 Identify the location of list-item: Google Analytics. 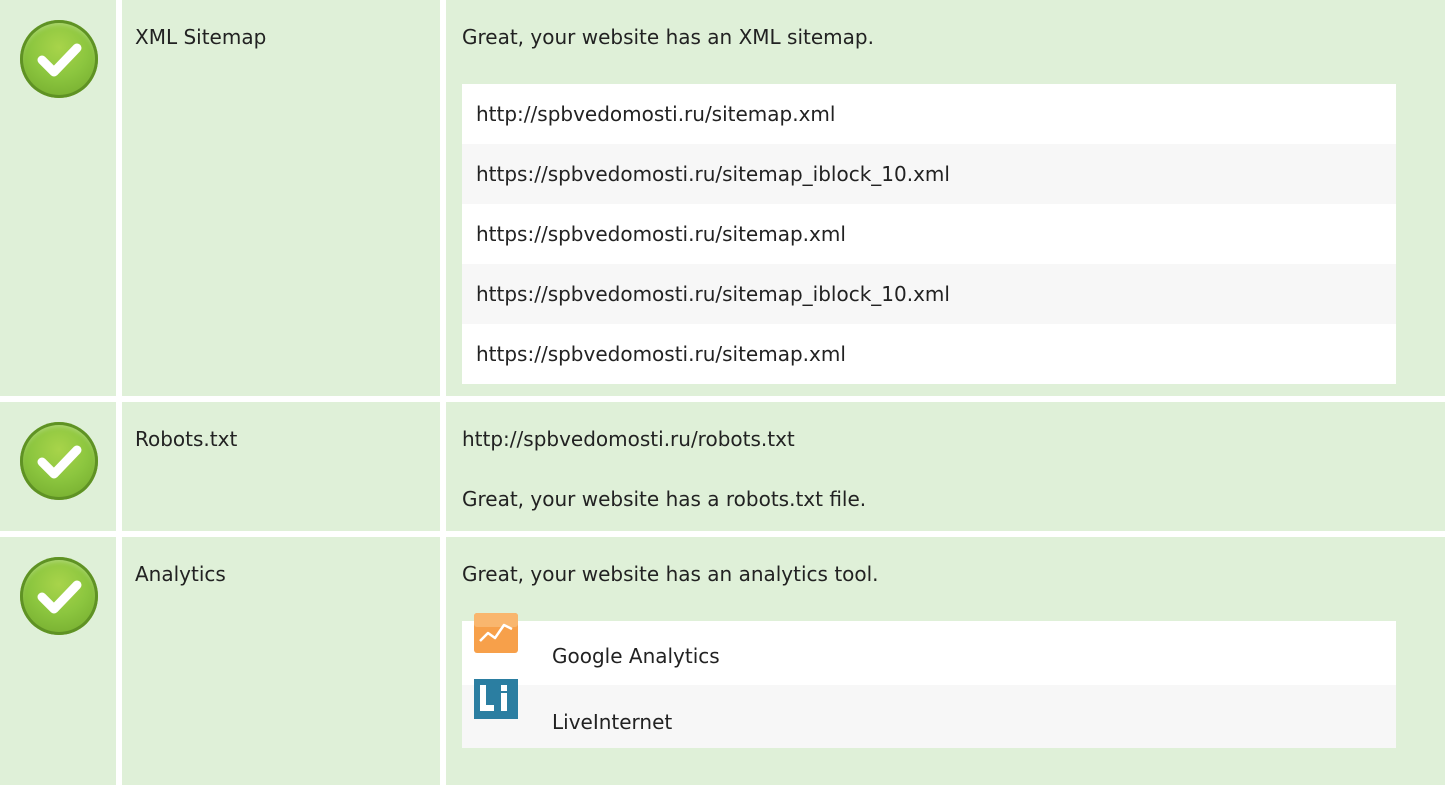
(929, 649).